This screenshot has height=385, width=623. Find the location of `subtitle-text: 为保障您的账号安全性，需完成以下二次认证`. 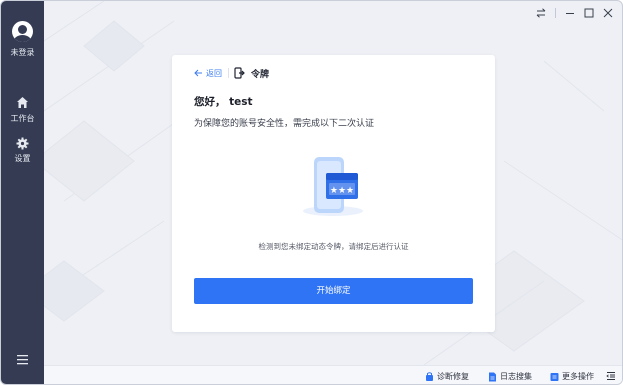

subtitle-text: 为保障您的账号安全性，需完成以下二次认证 is located at coordinates (284, 124).